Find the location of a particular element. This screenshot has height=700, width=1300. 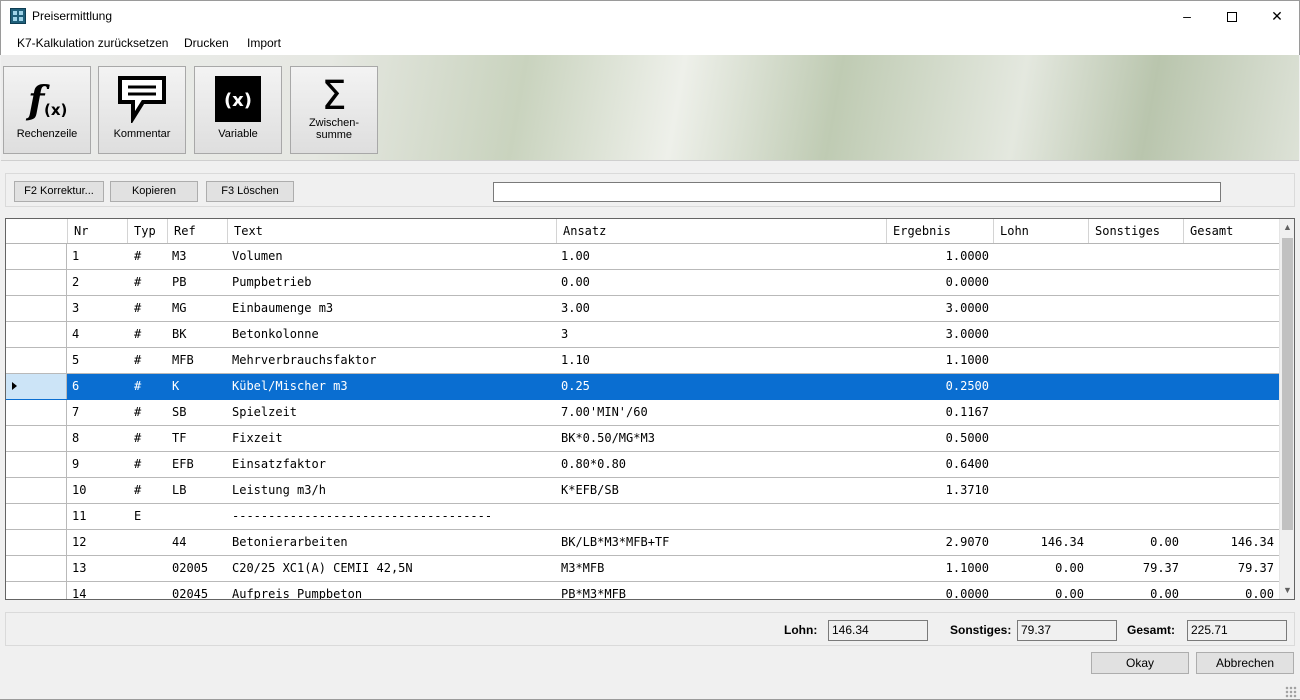

scroll-up-icon: ▲ is located at coordinates (1287, 227).